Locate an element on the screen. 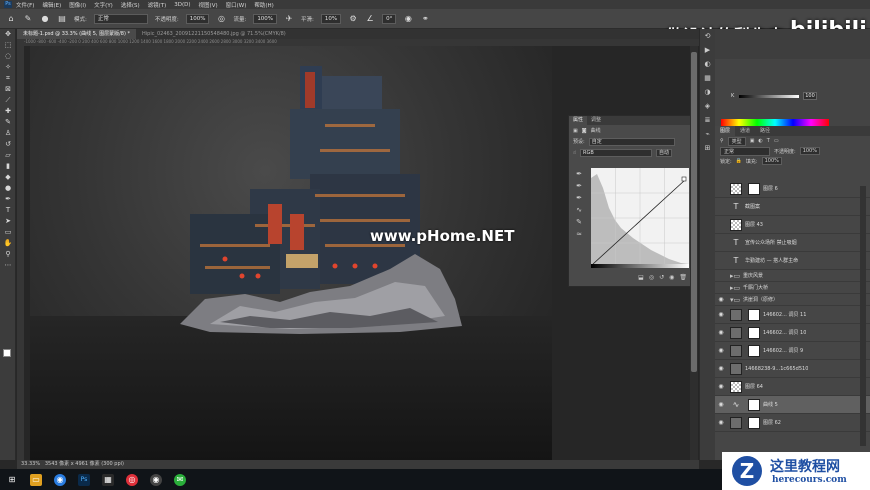  history-icon: ⟲ is located at coordinates (707, 36).